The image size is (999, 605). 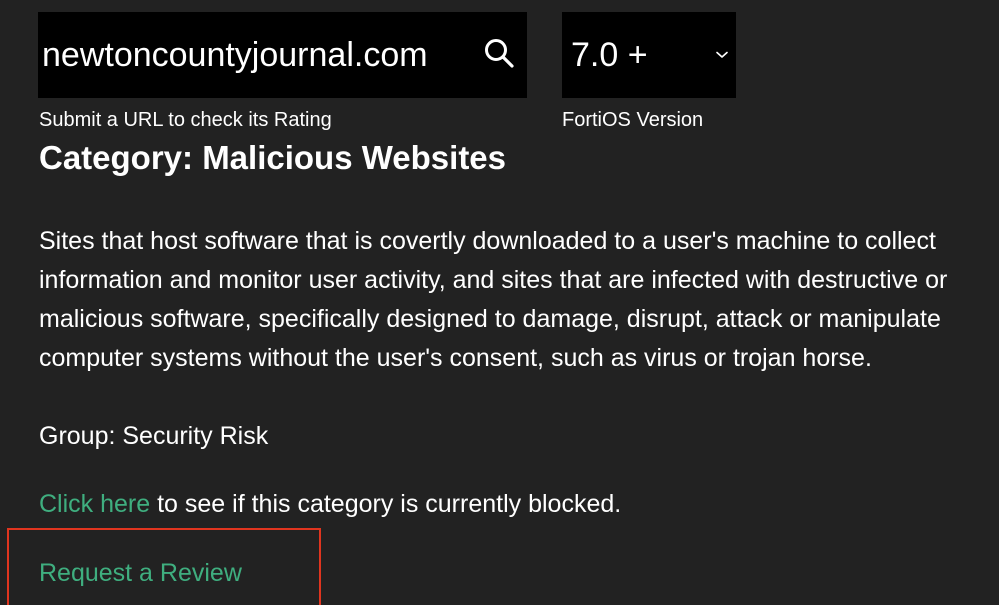 What do you see at coordinates (154, 436) in the screenshot?
I see `category-group: Group: Security Risk` at bounding box center [154, 436].